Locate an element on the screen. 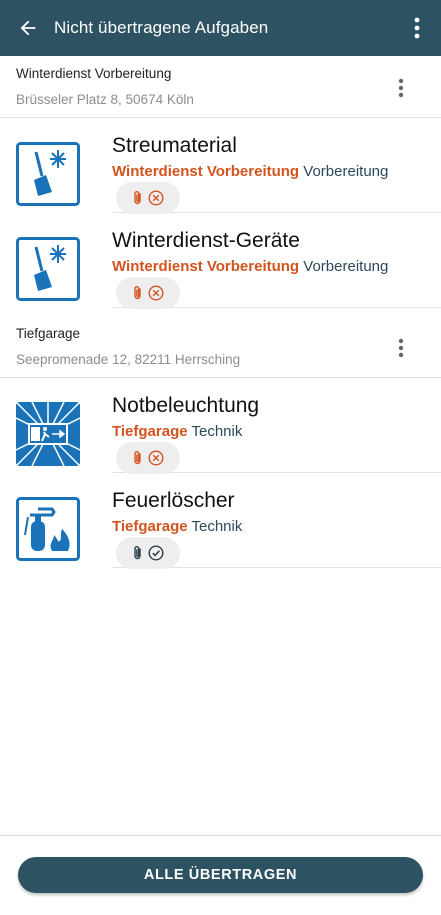  task-title: Streumaterial is located at coordinates (174, 145).